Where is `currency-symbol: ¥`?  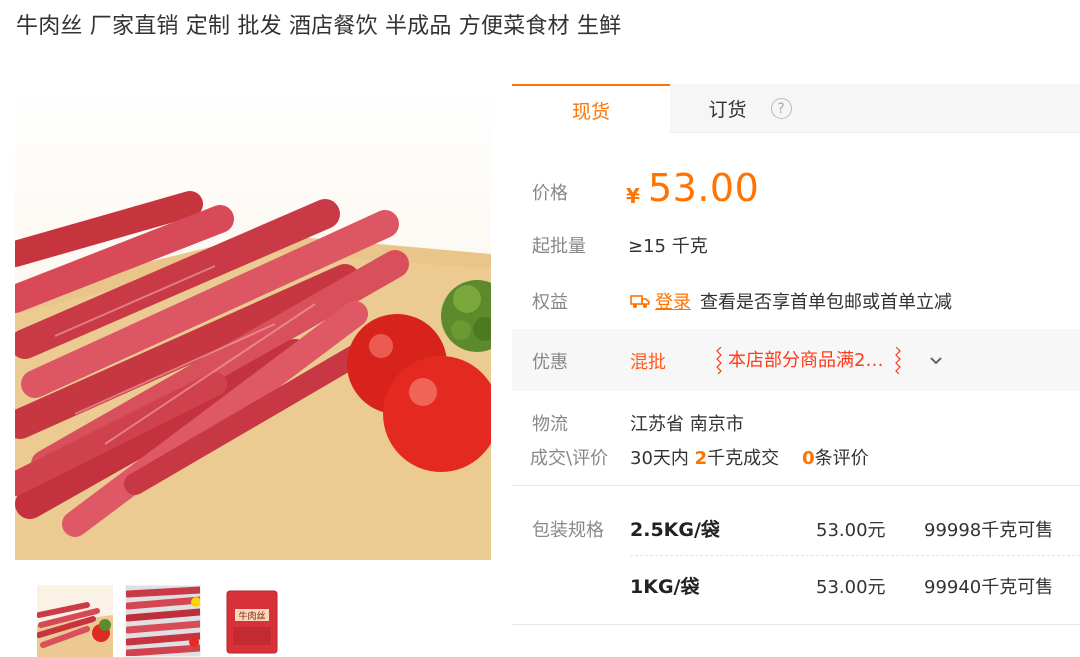 currency-symbol: ¥ is located at coordinates (633, 196).